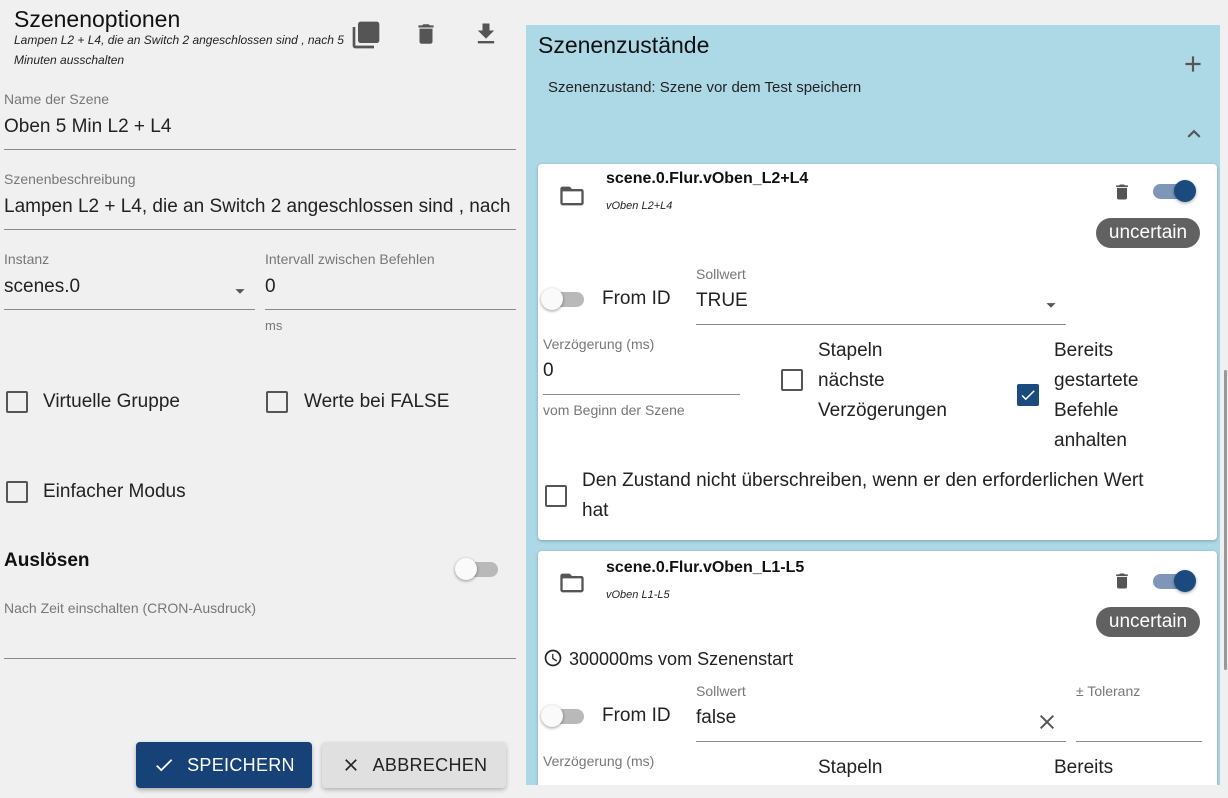 The width and height of the screenshot is (1228, 798). Describe the element at coordinates (390, 293) in the screenshot. I see `interval-input: 0` at that location.